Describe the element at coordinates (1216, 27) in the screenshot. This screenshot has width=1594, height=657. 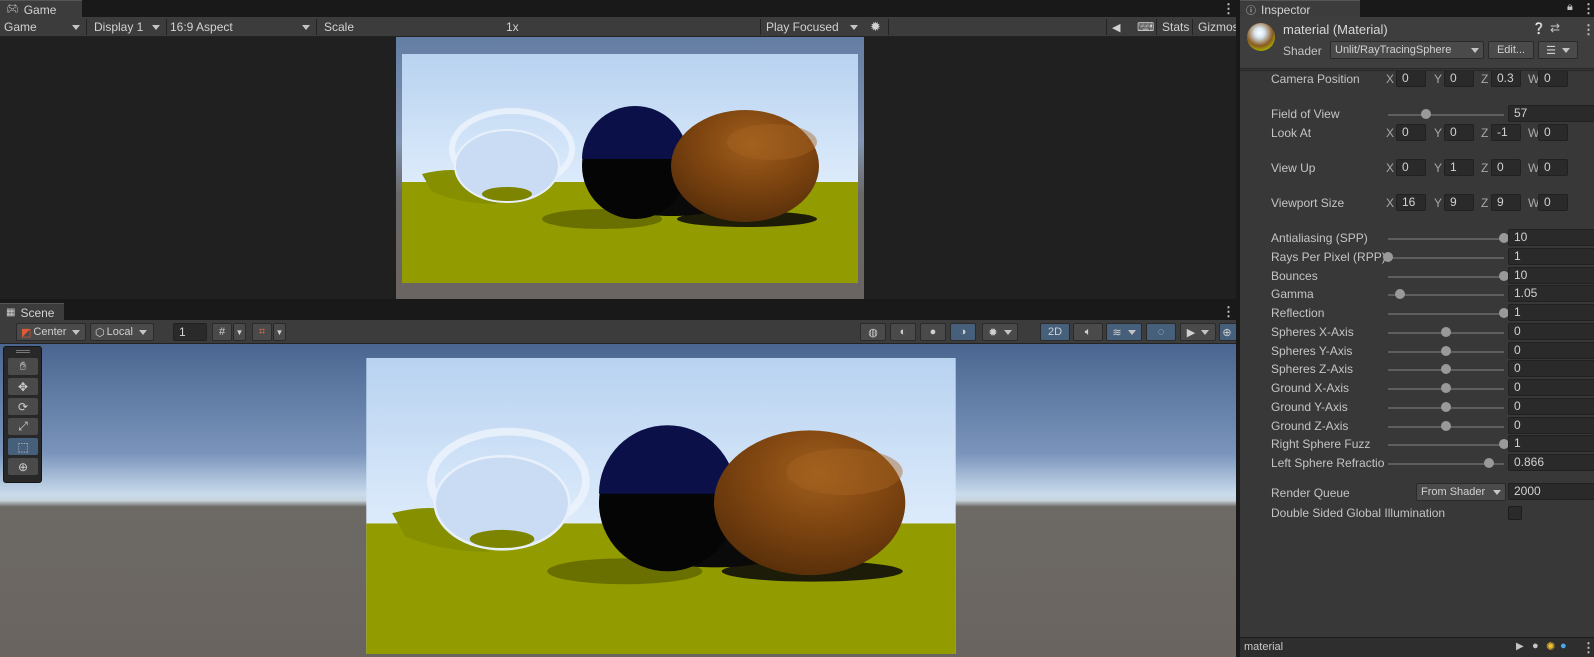
I see `gizmos-dropdown: Gizmos` at that location.